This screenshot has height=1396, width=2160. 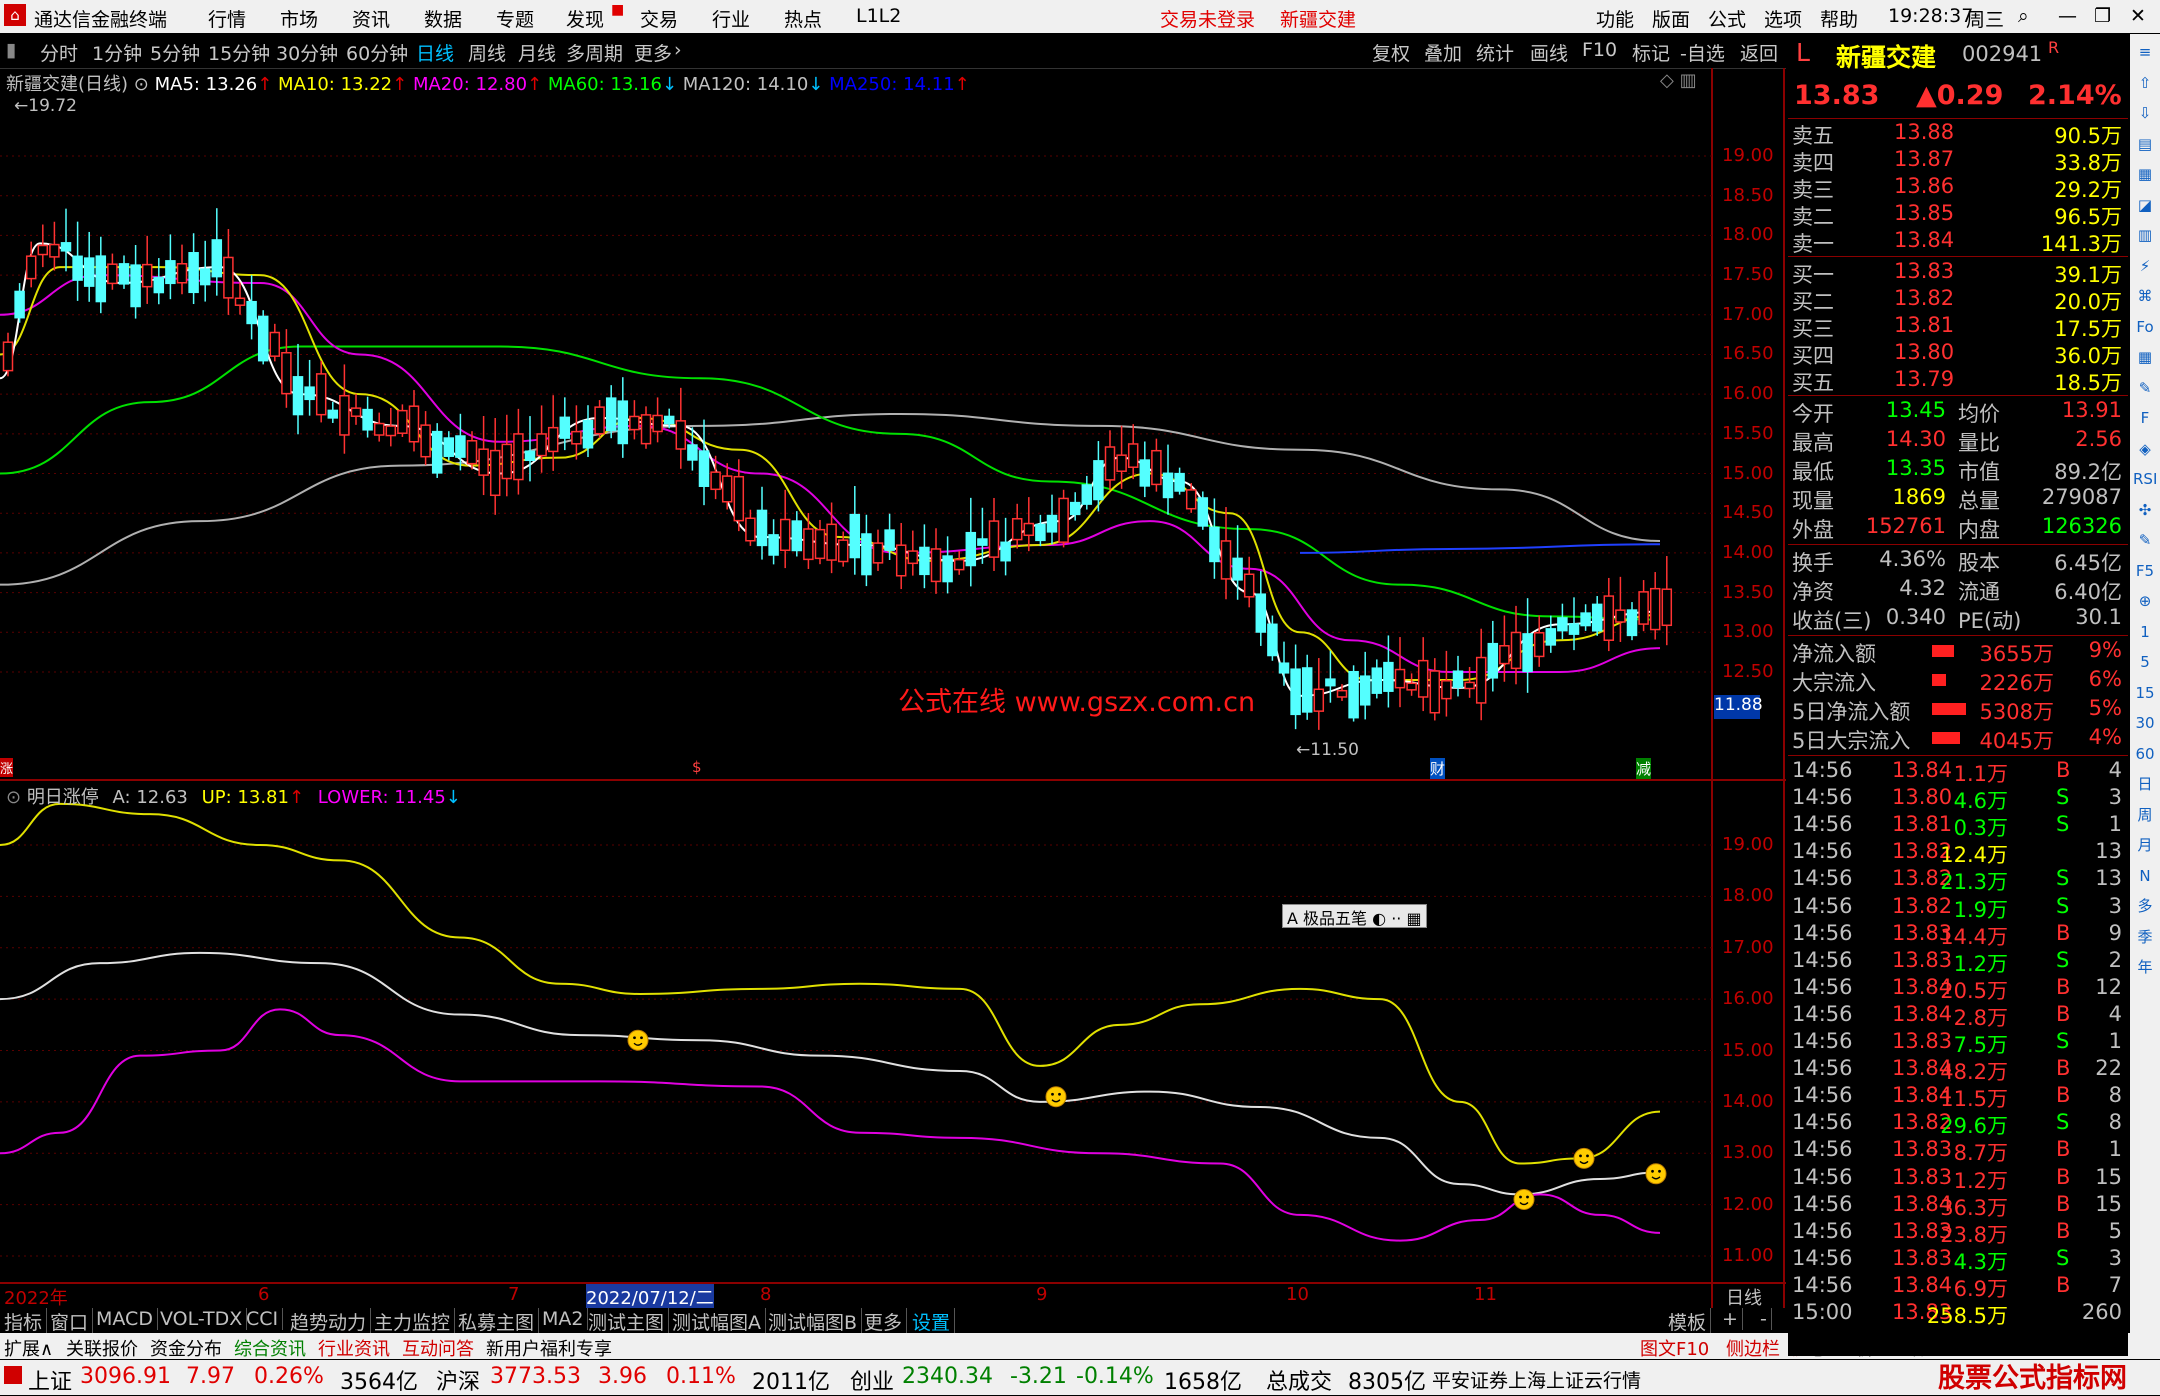 I want to click on dropdown-icon: ⊙, so click(x=144, y=84).